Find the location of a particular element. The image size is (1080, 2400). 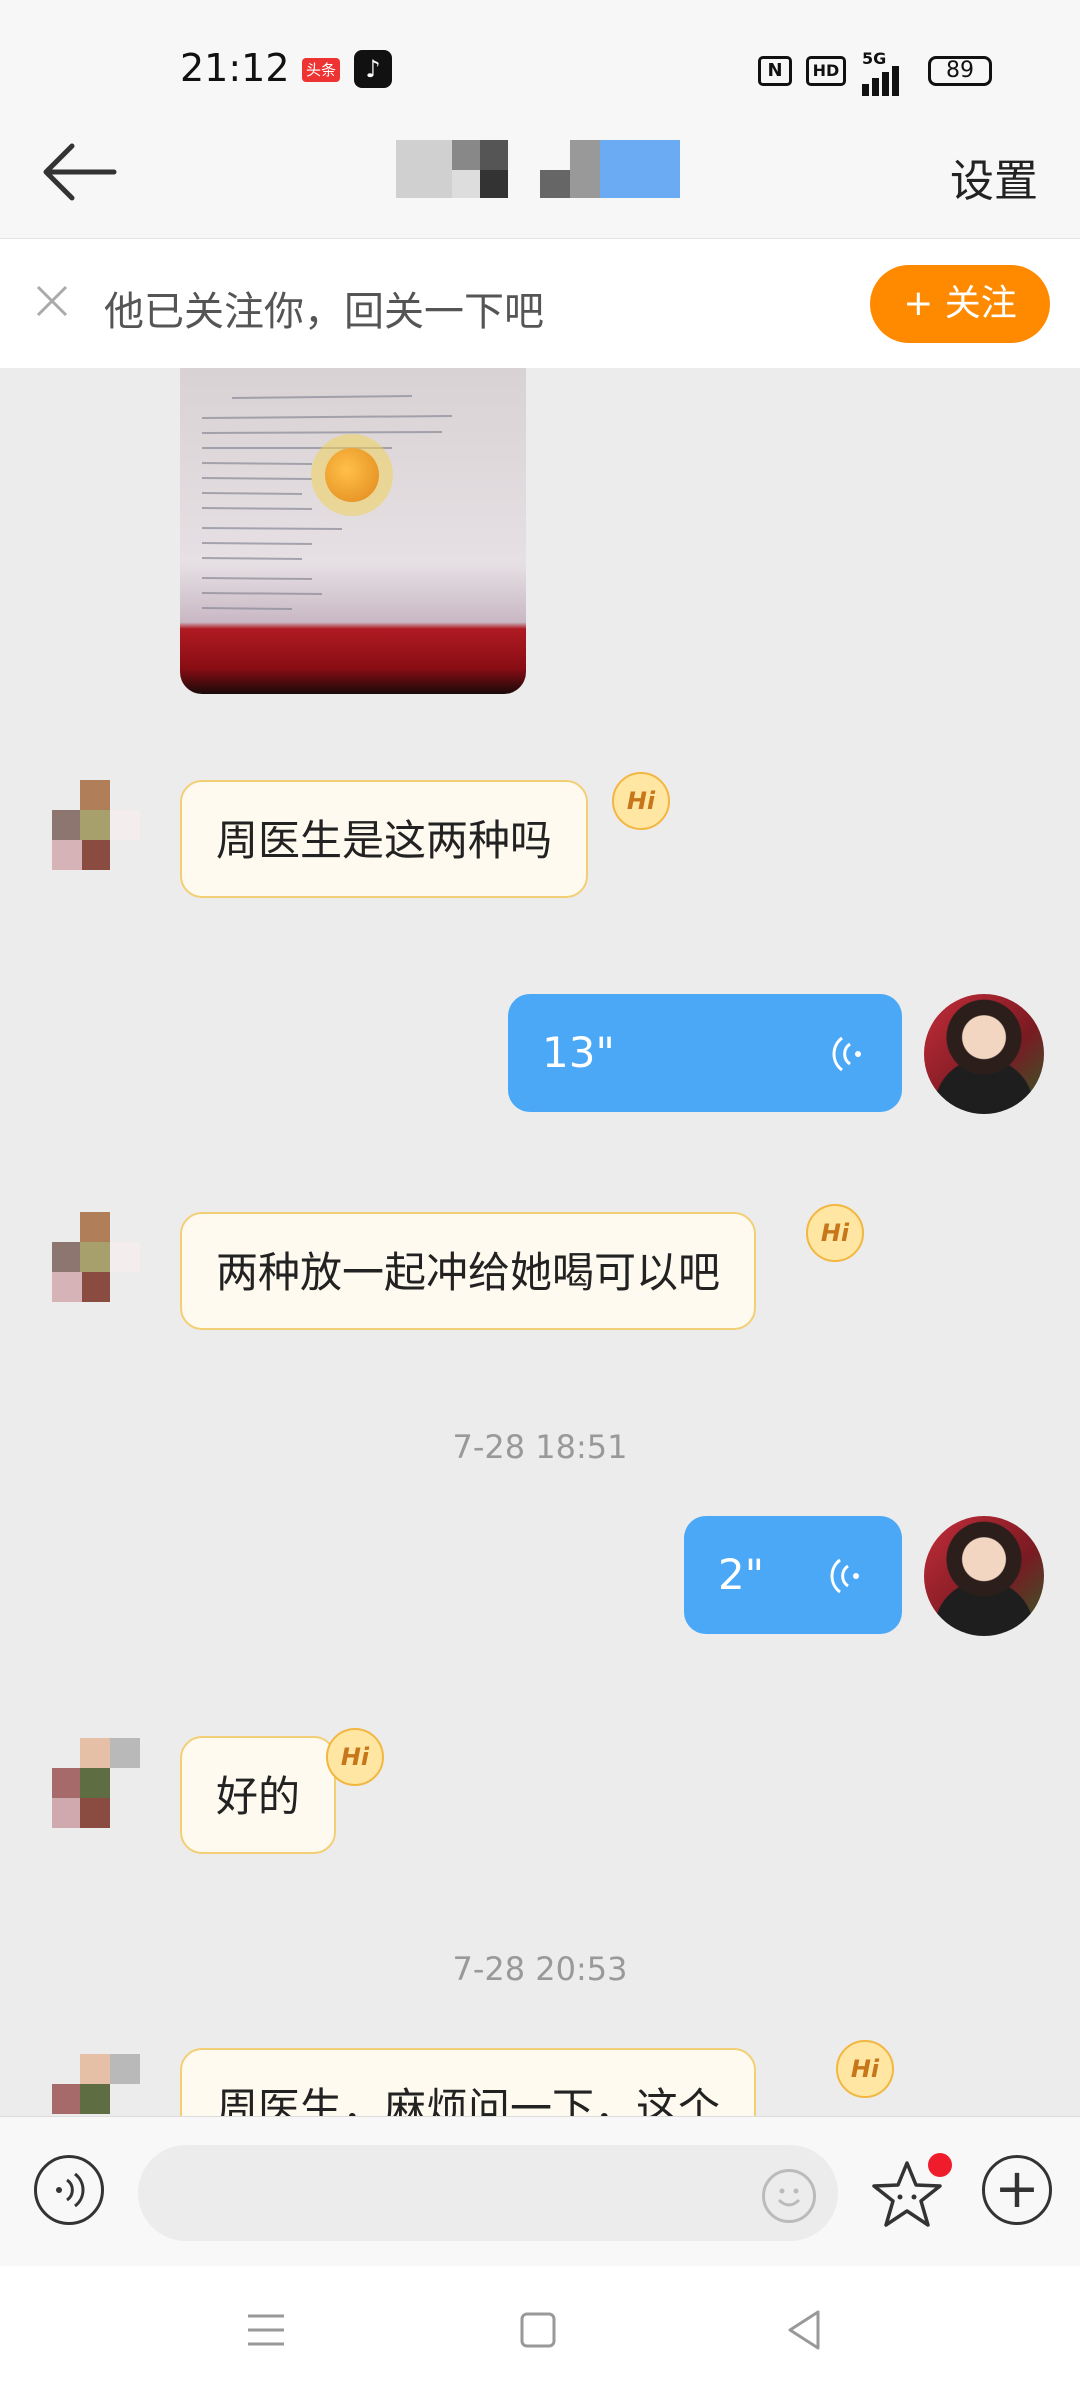

follow-suggestion-bar: 他已关注你，回关一下吧 + 关注 is located at coordinates (540, 303).